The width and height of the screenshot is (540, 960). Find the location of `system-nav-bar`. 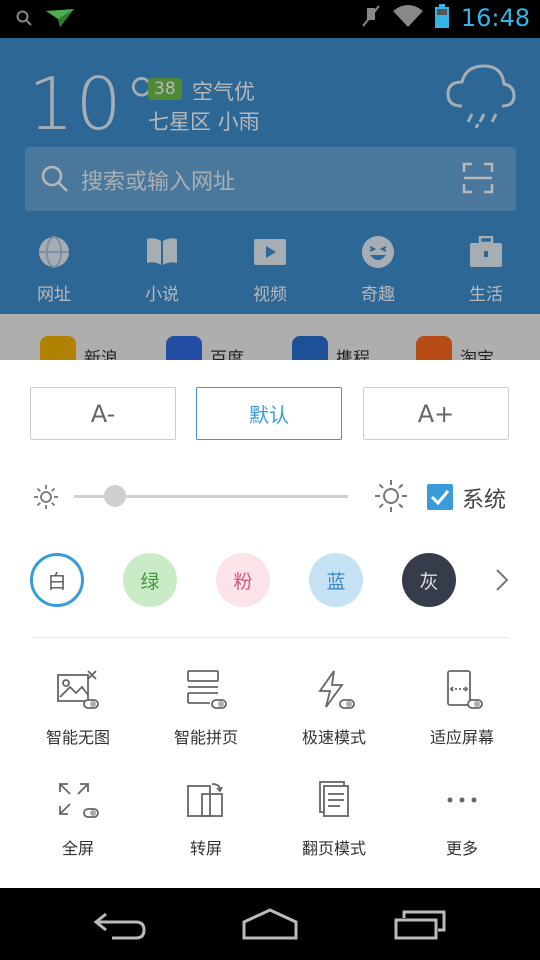

system-nav-bar is located at coordinates (270, 924).